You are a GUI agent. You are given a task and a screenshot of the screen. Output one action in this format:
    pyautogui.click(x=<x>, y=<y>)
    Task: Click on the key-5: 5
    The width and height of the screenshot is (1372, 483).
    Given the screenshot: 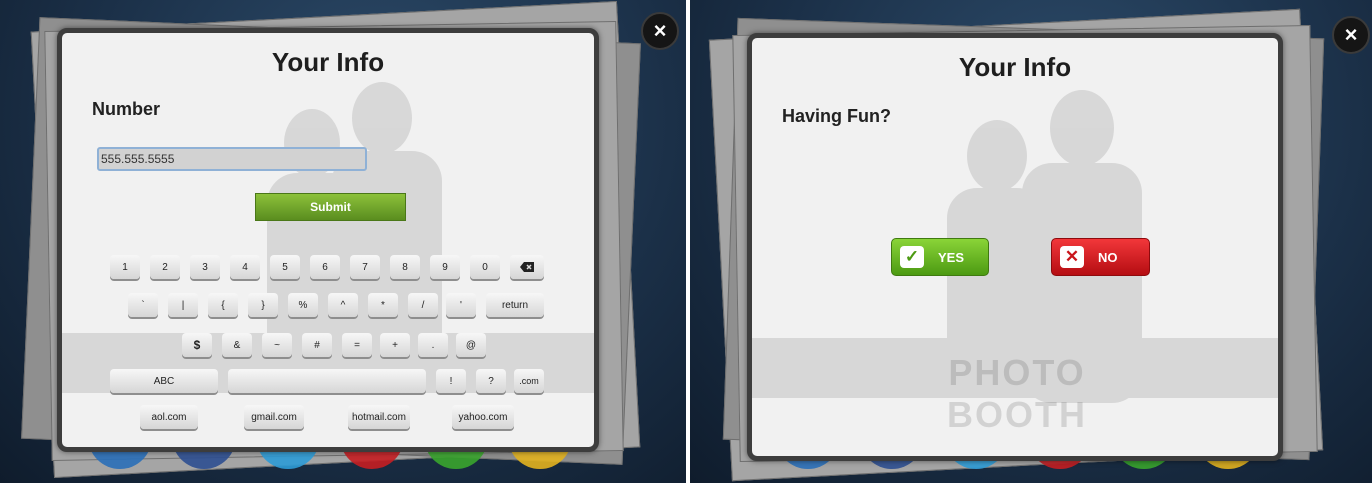 What is the action you would take?
    pyautogui.click(x=285, y=267)
    